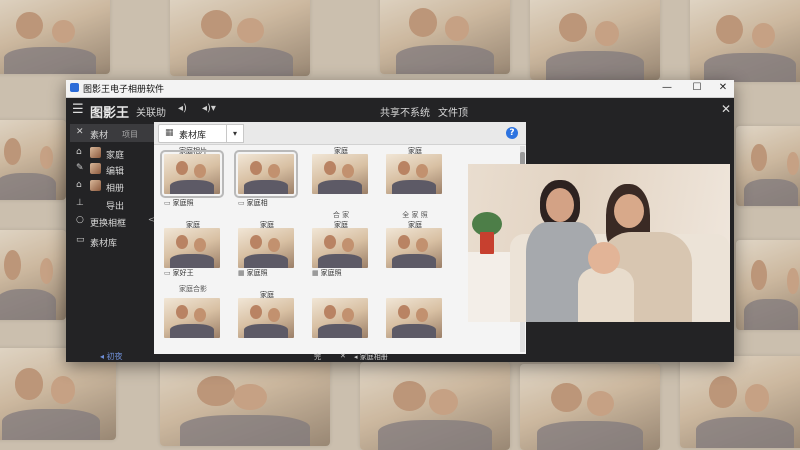 This screenshot has width=800, height=450. What do you see at coordinates (235, 133) in the screenshot?
I see `tab-dropdown-button: ▾` at bounding box center [235, 133].